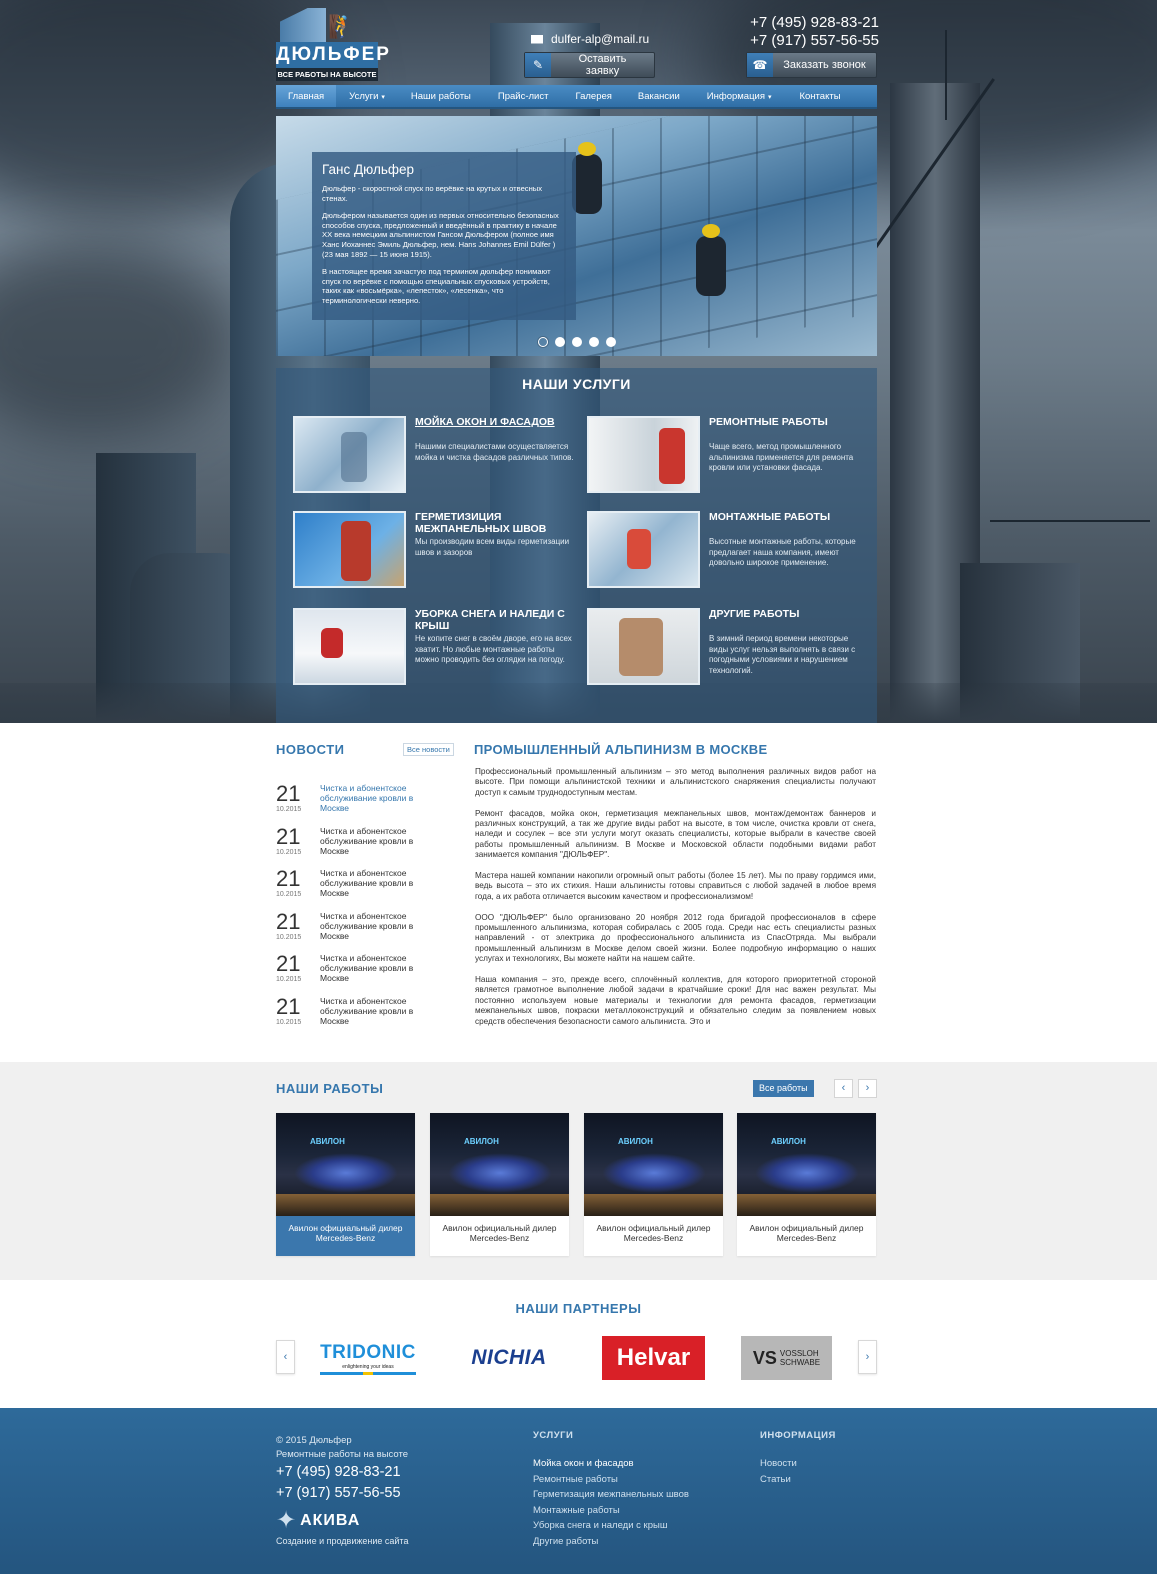 The height and width of the screenshot is (1574, 1157). Describe the element at coordinates (843, 1088) in the screenshot. I see `works-prev-button: ‹` at that location.